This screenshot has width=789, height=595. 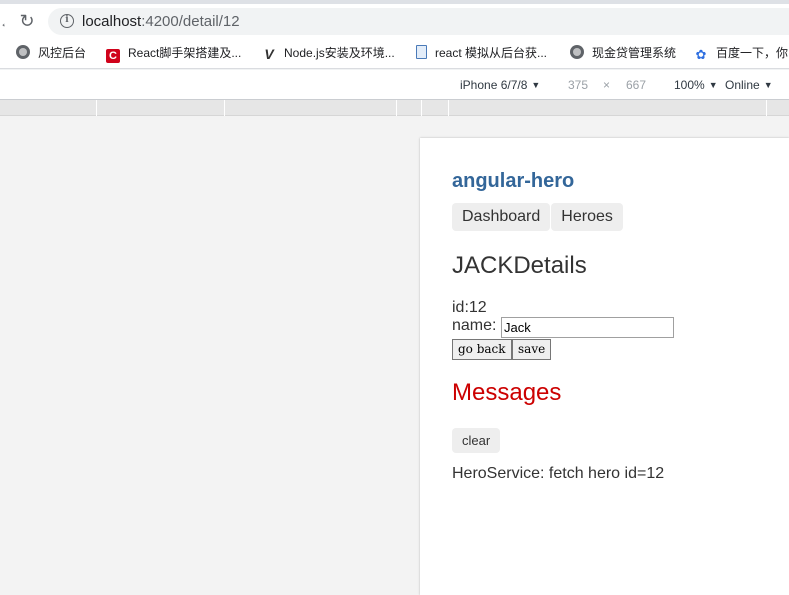 What do you see at coordinates (421, 52) in the screenshot?
I see `document-icon` at bounding box center [421, 52].